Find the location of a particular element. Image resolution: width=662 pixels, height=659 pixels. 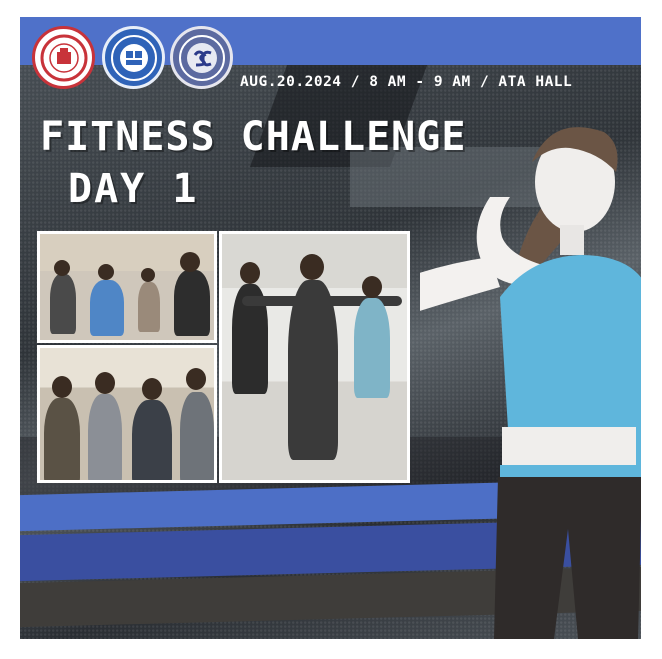

title-line-2: DAY 1 is located at coordinates (133, 189).